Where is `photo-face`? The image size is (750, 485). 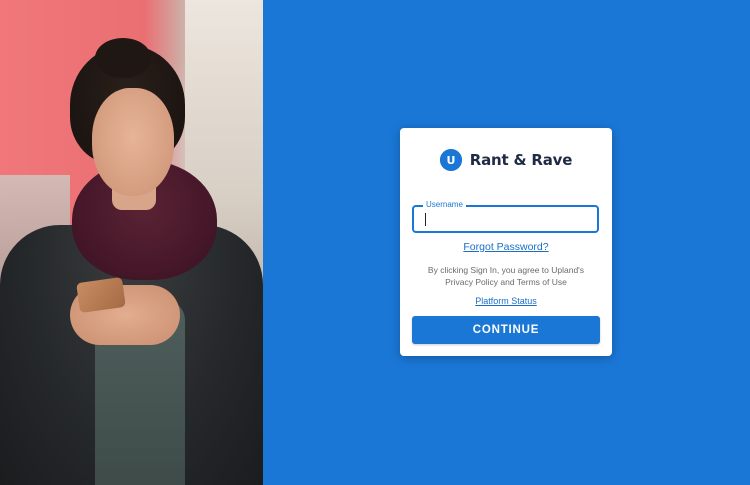 photo-face is located at coordinates (133, 142).